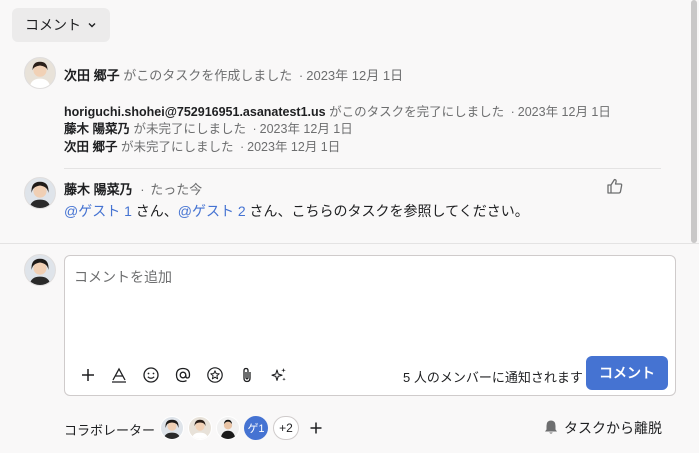 The width and height of the screenshot is (699, 453). Describe the element at coordinates (212, 211) in the screenshot. I see `mention-link: @ゲスト 2` at that location.